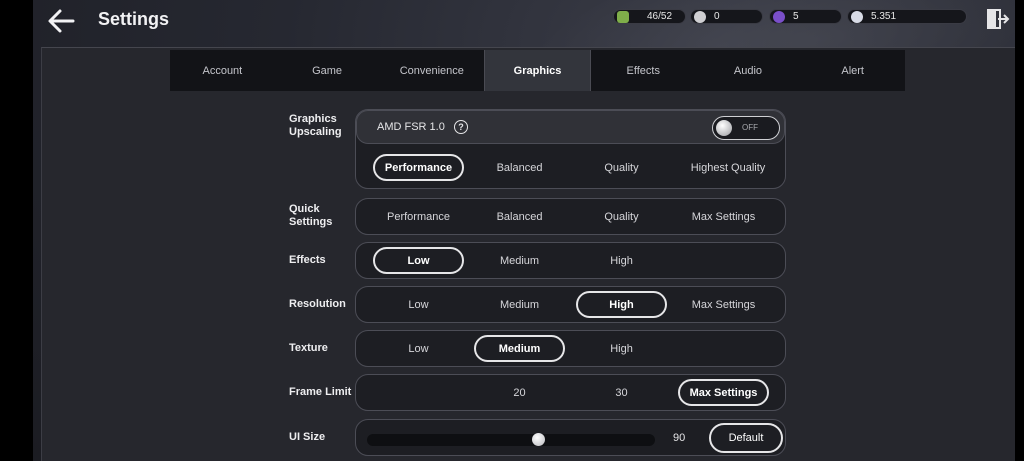 The image size is (1024, 461). I want to click on quick-option-quality: Quality, so click(621, 216).